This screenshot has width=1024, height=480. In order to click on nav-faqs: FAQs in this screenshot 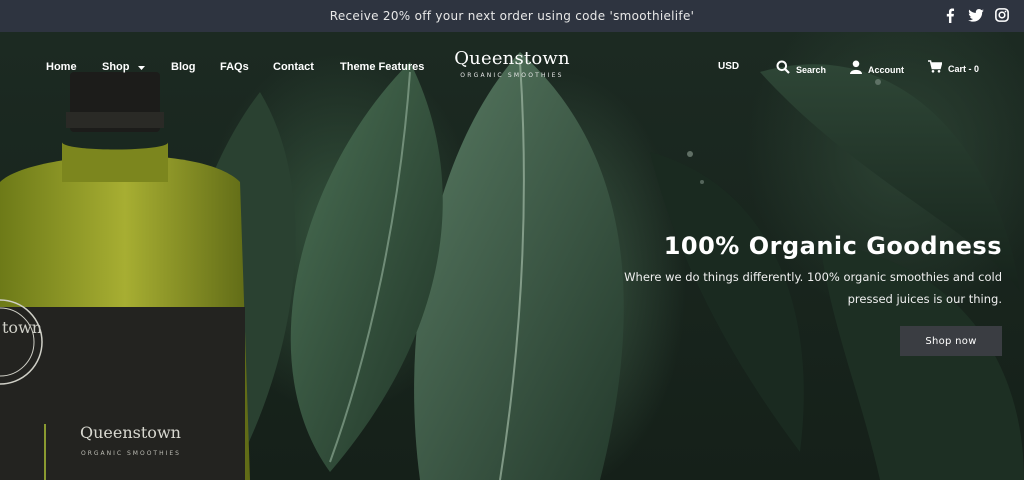, I will do `click(234, 67)`.